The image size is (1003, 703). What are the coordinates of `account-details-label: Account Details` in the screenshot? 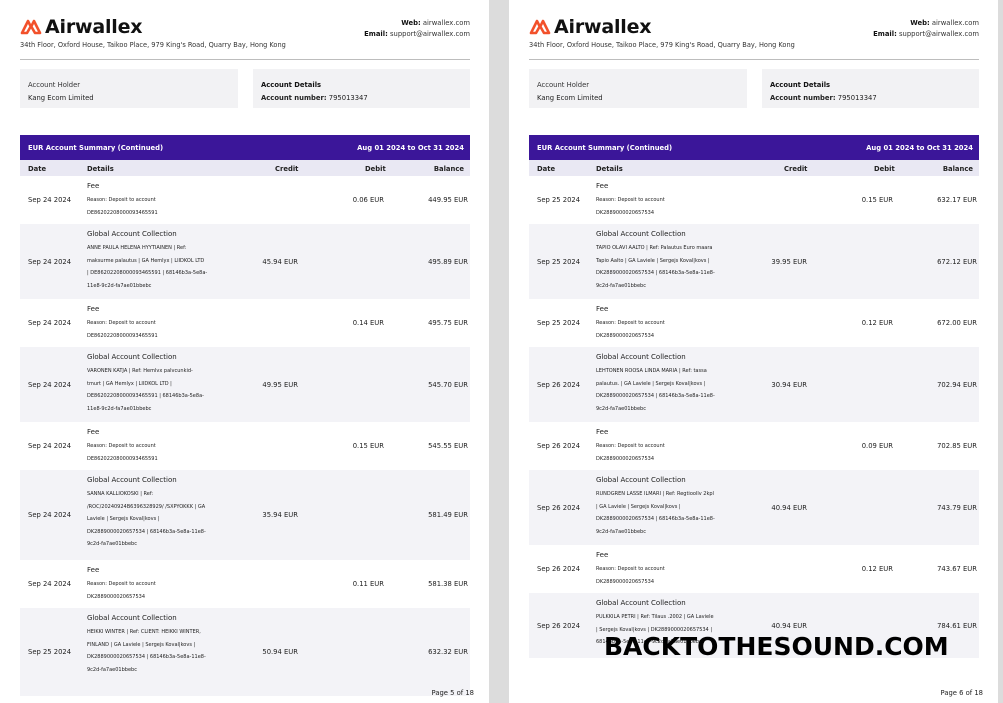 It's located at (291, 85).